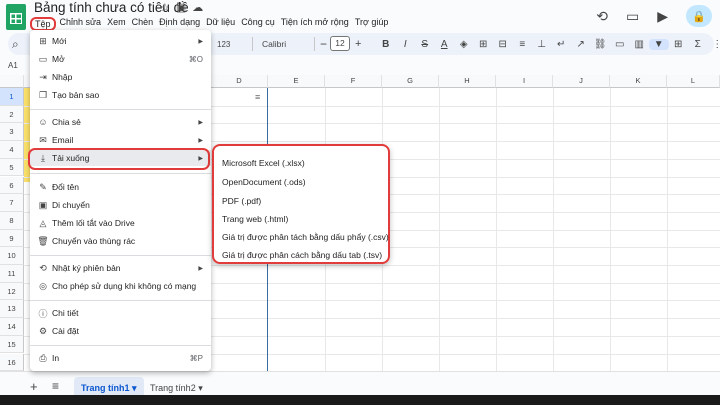 This screenshot has width=720, height=405. I want to click on download-pdf: PDF (.pdf), so click(241, 201).